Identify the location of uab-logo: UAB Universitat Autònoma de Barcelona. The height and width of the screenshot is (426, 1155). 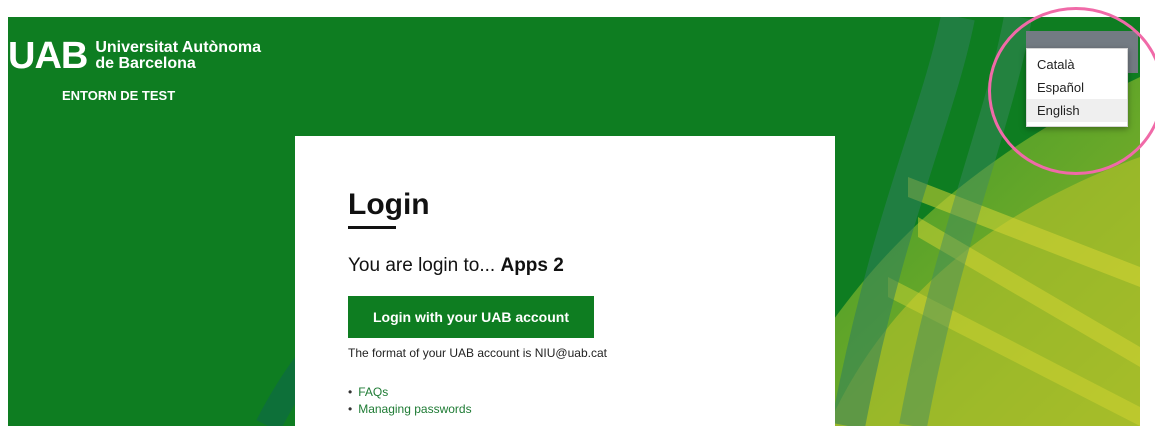
(134, 56).